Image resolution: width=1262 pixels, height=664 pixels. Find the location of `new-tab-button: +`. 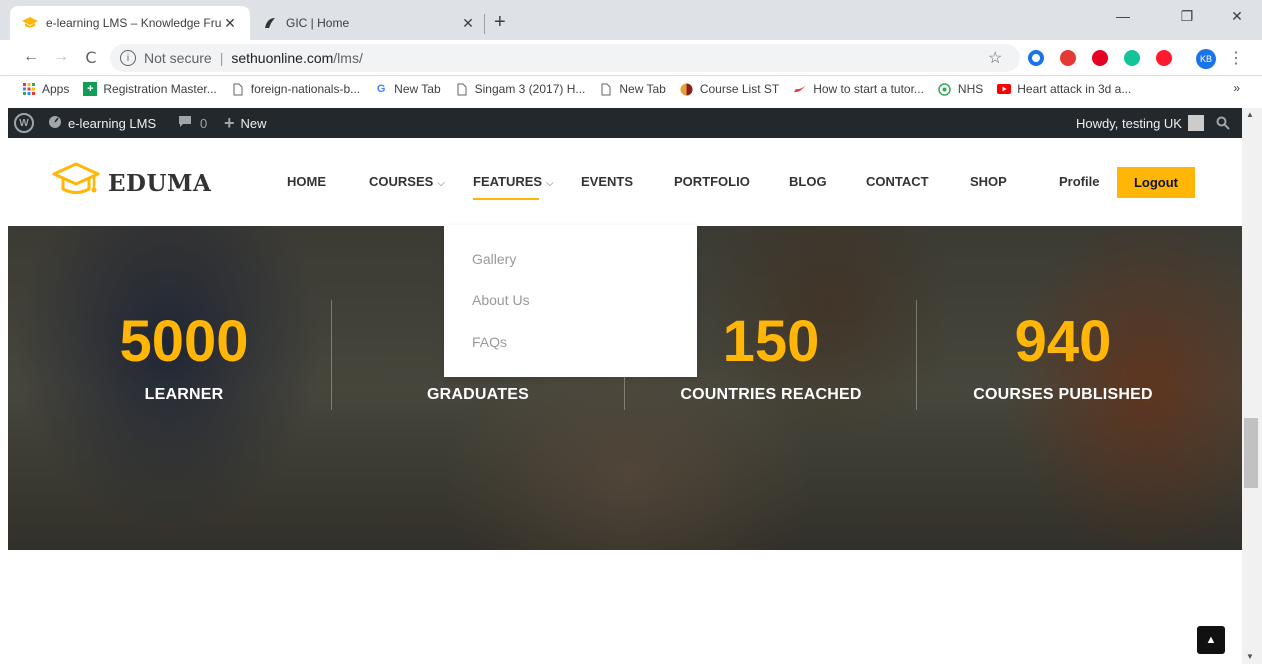

new-tab-button: + is located at coordinates (500, 22).